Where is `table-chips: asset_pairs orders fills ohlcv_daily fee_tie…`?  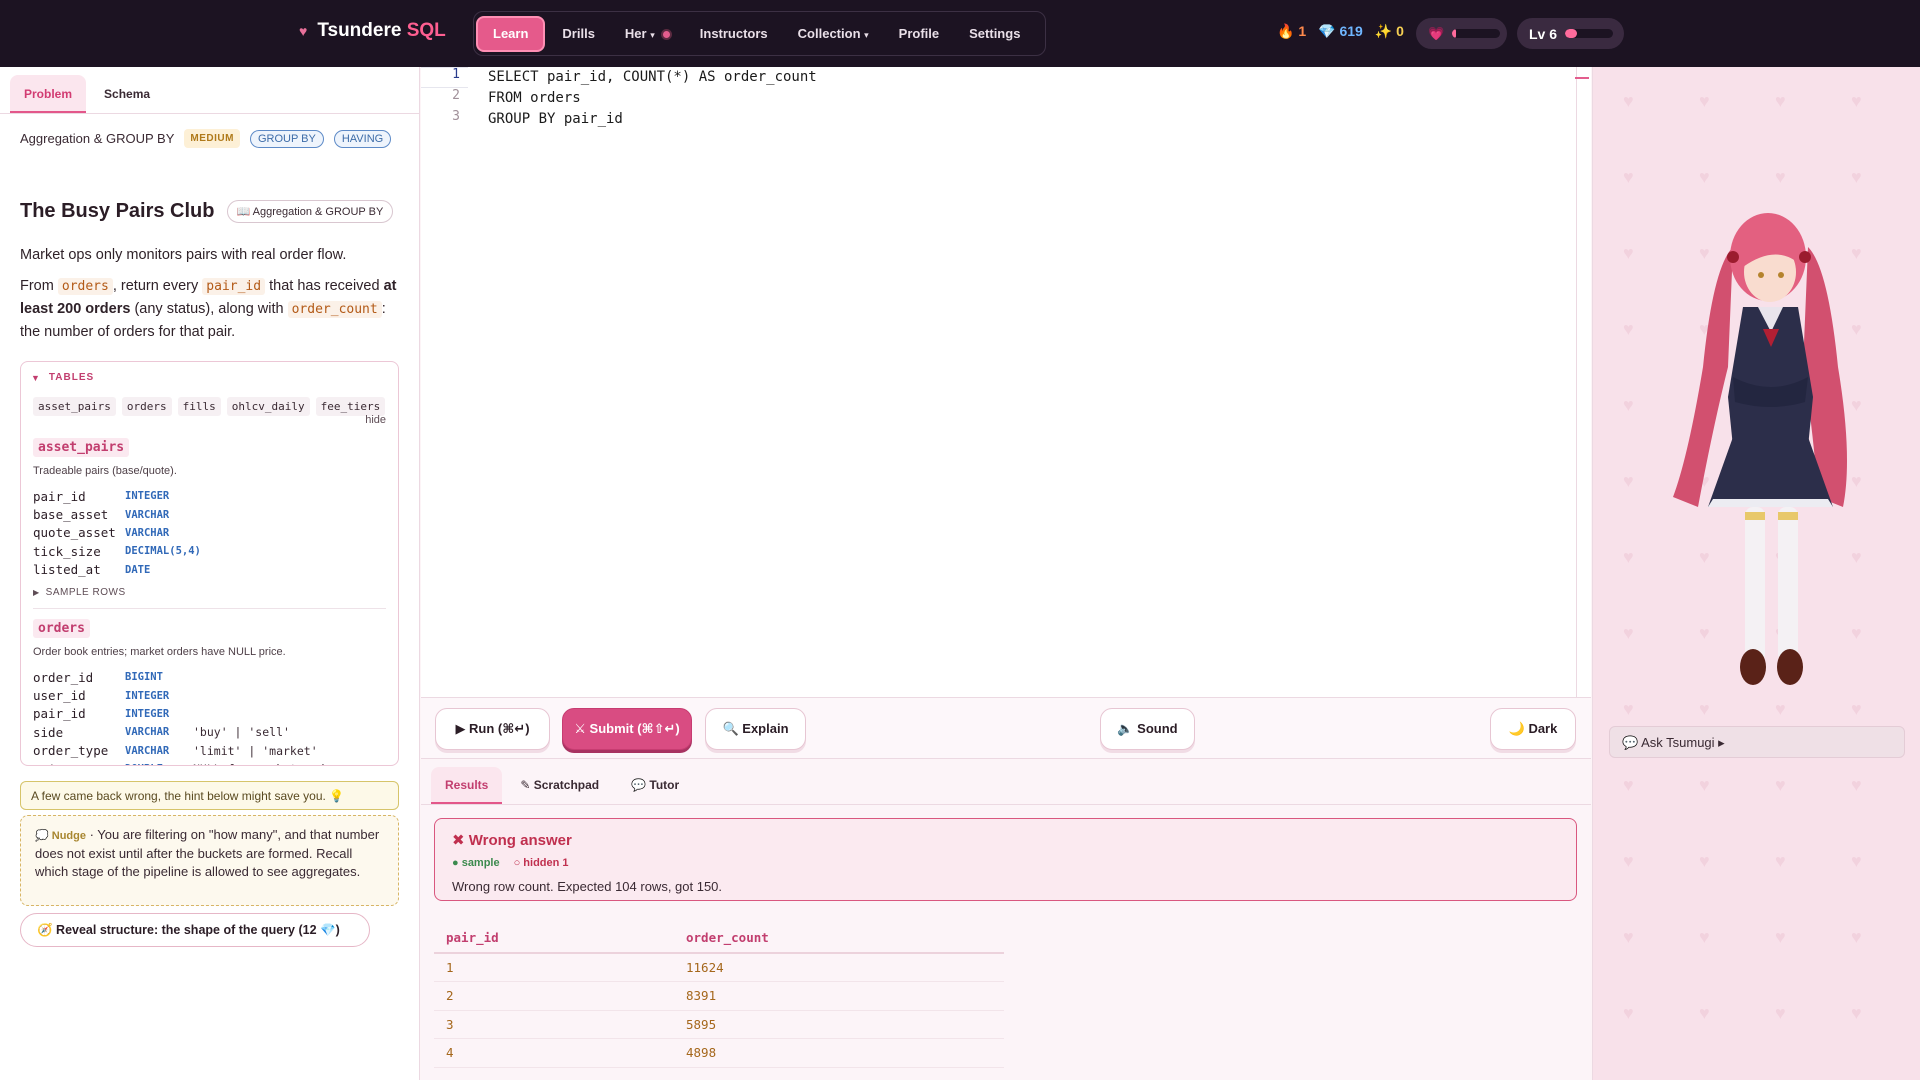
table-chips: asset_pairs orders fills ohlcv_daily fee_tie… is located at coordinates (209, 406).